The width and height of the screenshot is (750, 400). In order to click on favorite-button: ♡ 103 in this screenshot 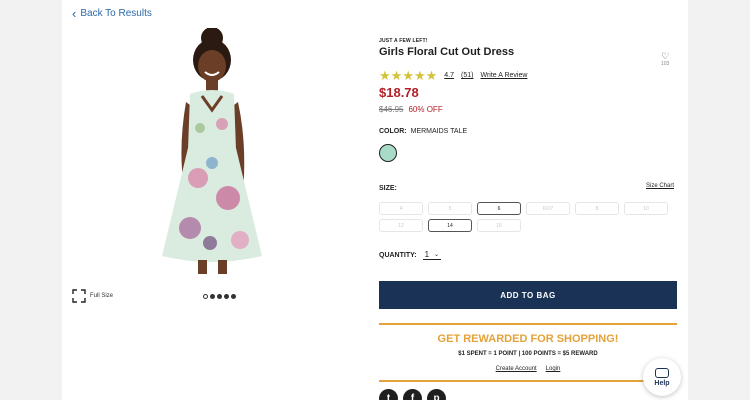, I will do `click(665, 59)`.